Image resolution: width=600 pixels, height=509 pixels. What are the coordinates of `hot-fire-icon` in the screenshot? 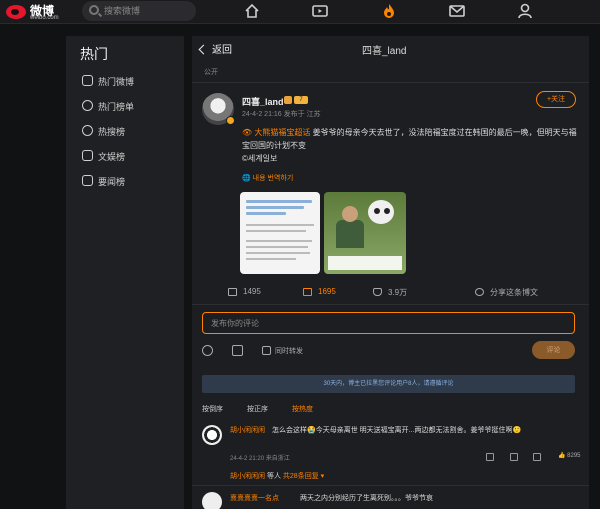 It's located at (389, 11).